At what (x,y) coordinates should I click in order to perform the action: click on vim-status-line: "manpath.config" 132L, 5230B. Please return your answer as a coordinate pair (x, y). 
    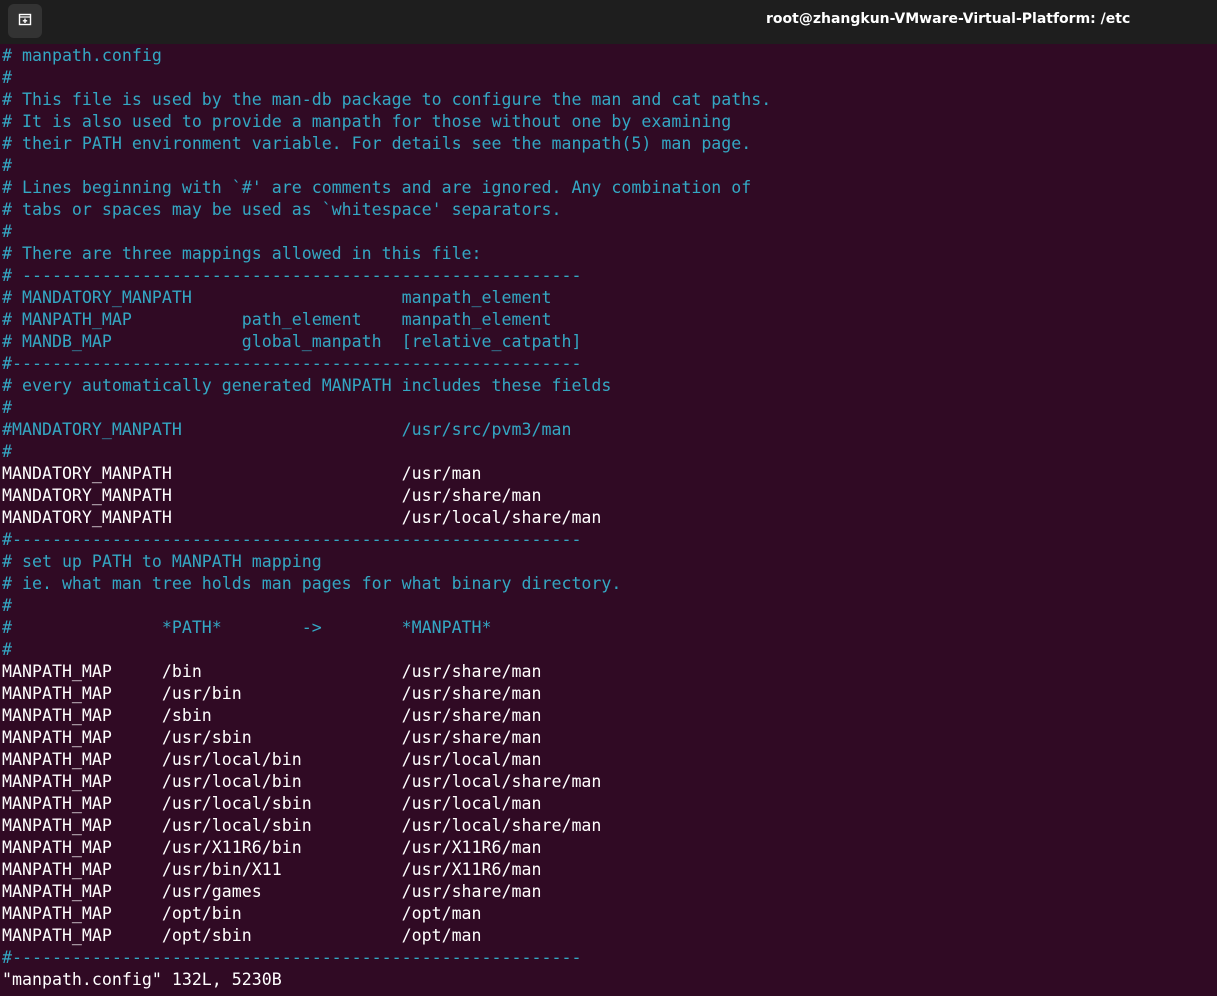
    Looking at the image, I should click on (142, 979).